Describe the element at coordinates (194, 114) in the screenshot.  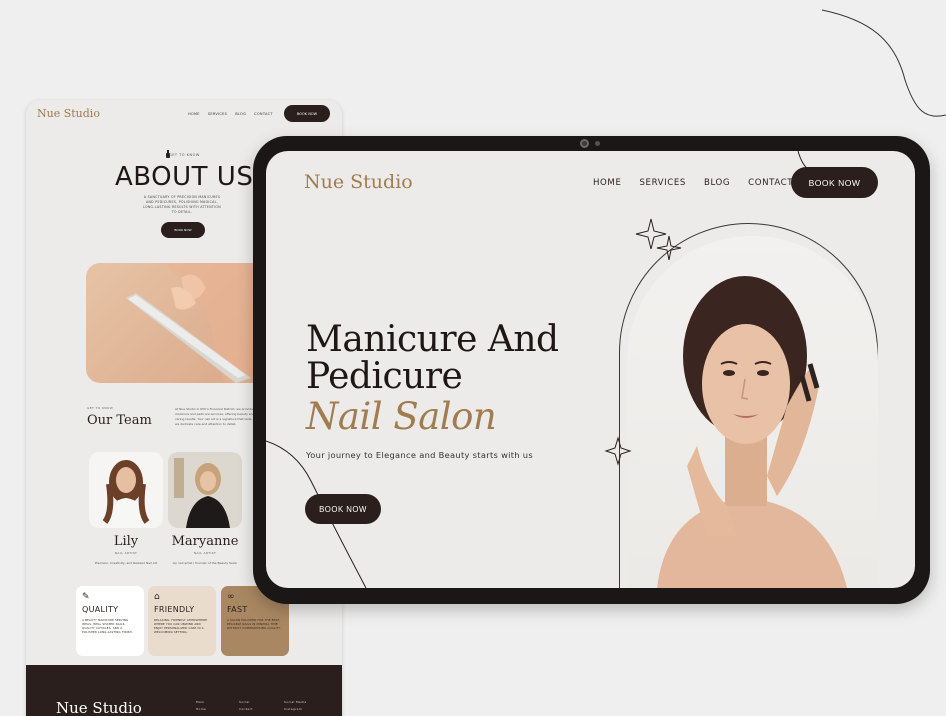
I see `about-nav-home: HOME` at that location.